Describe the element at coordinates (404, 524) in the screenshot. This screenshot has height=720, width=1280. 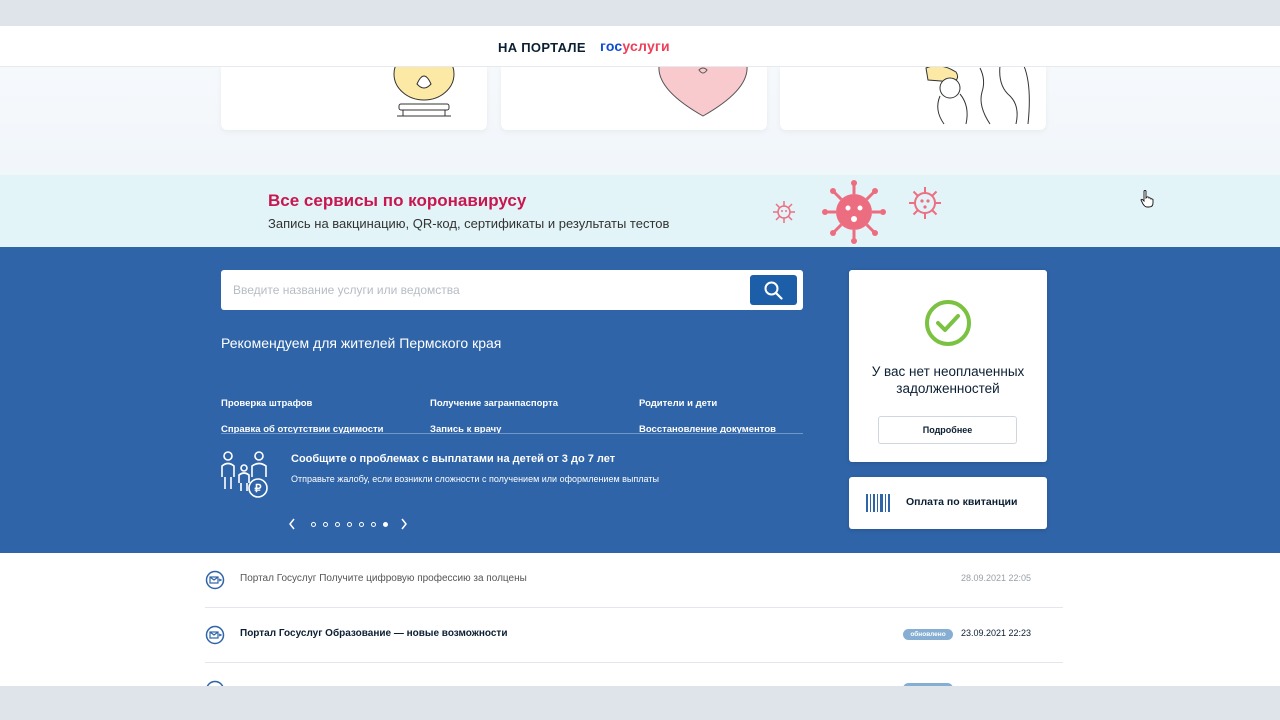
I see `chevron-right-icon` at that location.